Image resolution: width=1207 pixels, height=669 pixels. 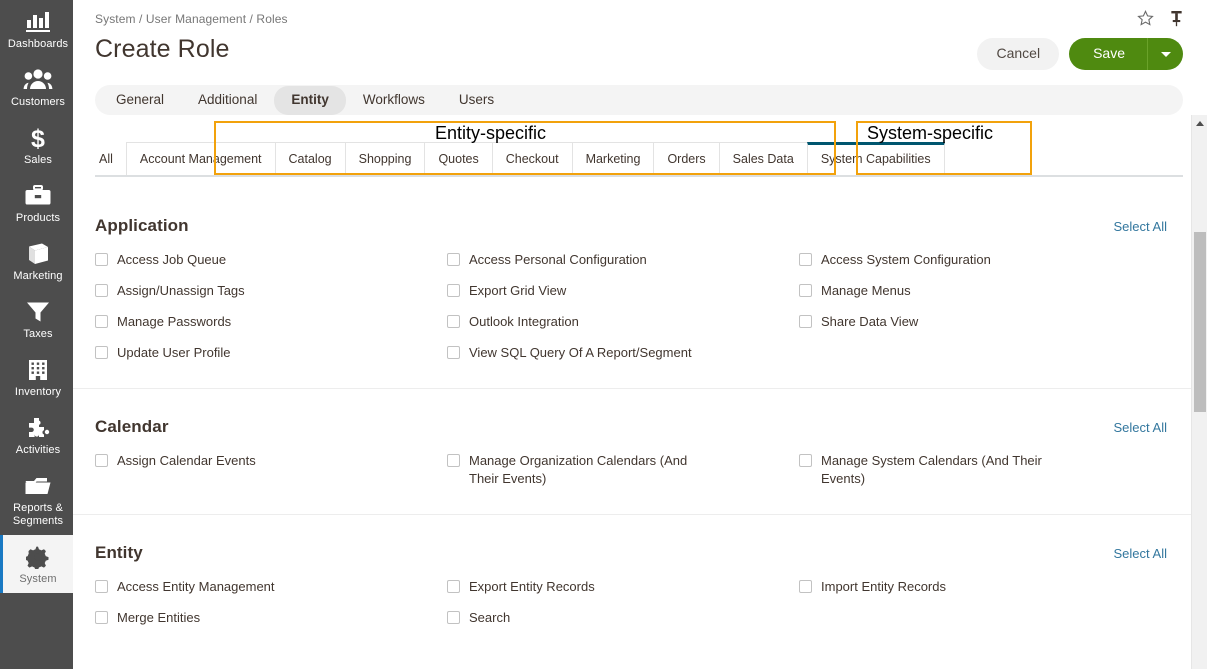 I want to click on caret-up-icon, so click(x=1199, y=123).